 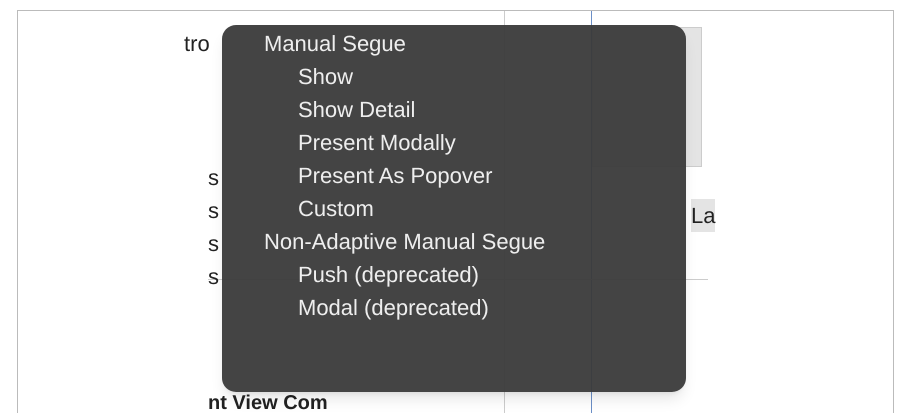 I want to click on menu-item: Show Detail, so click(x=454, y=109).